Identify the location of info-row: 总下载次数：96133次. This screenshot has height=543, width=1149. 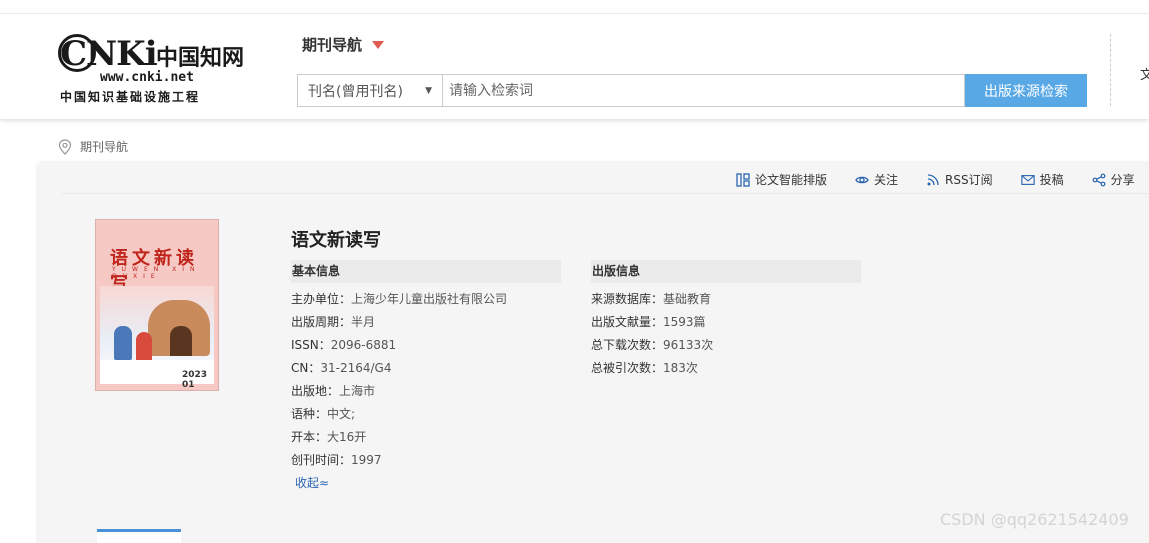
(652, 345).